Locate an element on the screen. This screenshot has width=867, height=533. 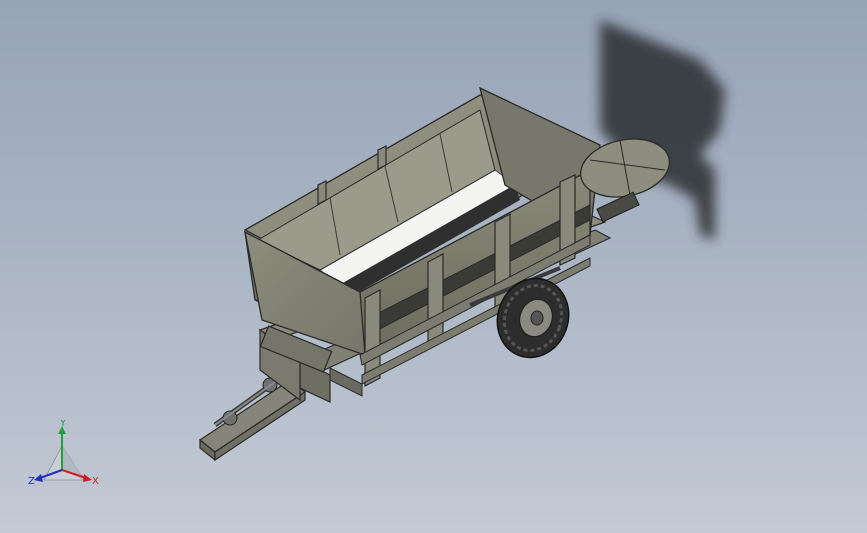
z-axis-label: Z is located at coordinates (31, 481).